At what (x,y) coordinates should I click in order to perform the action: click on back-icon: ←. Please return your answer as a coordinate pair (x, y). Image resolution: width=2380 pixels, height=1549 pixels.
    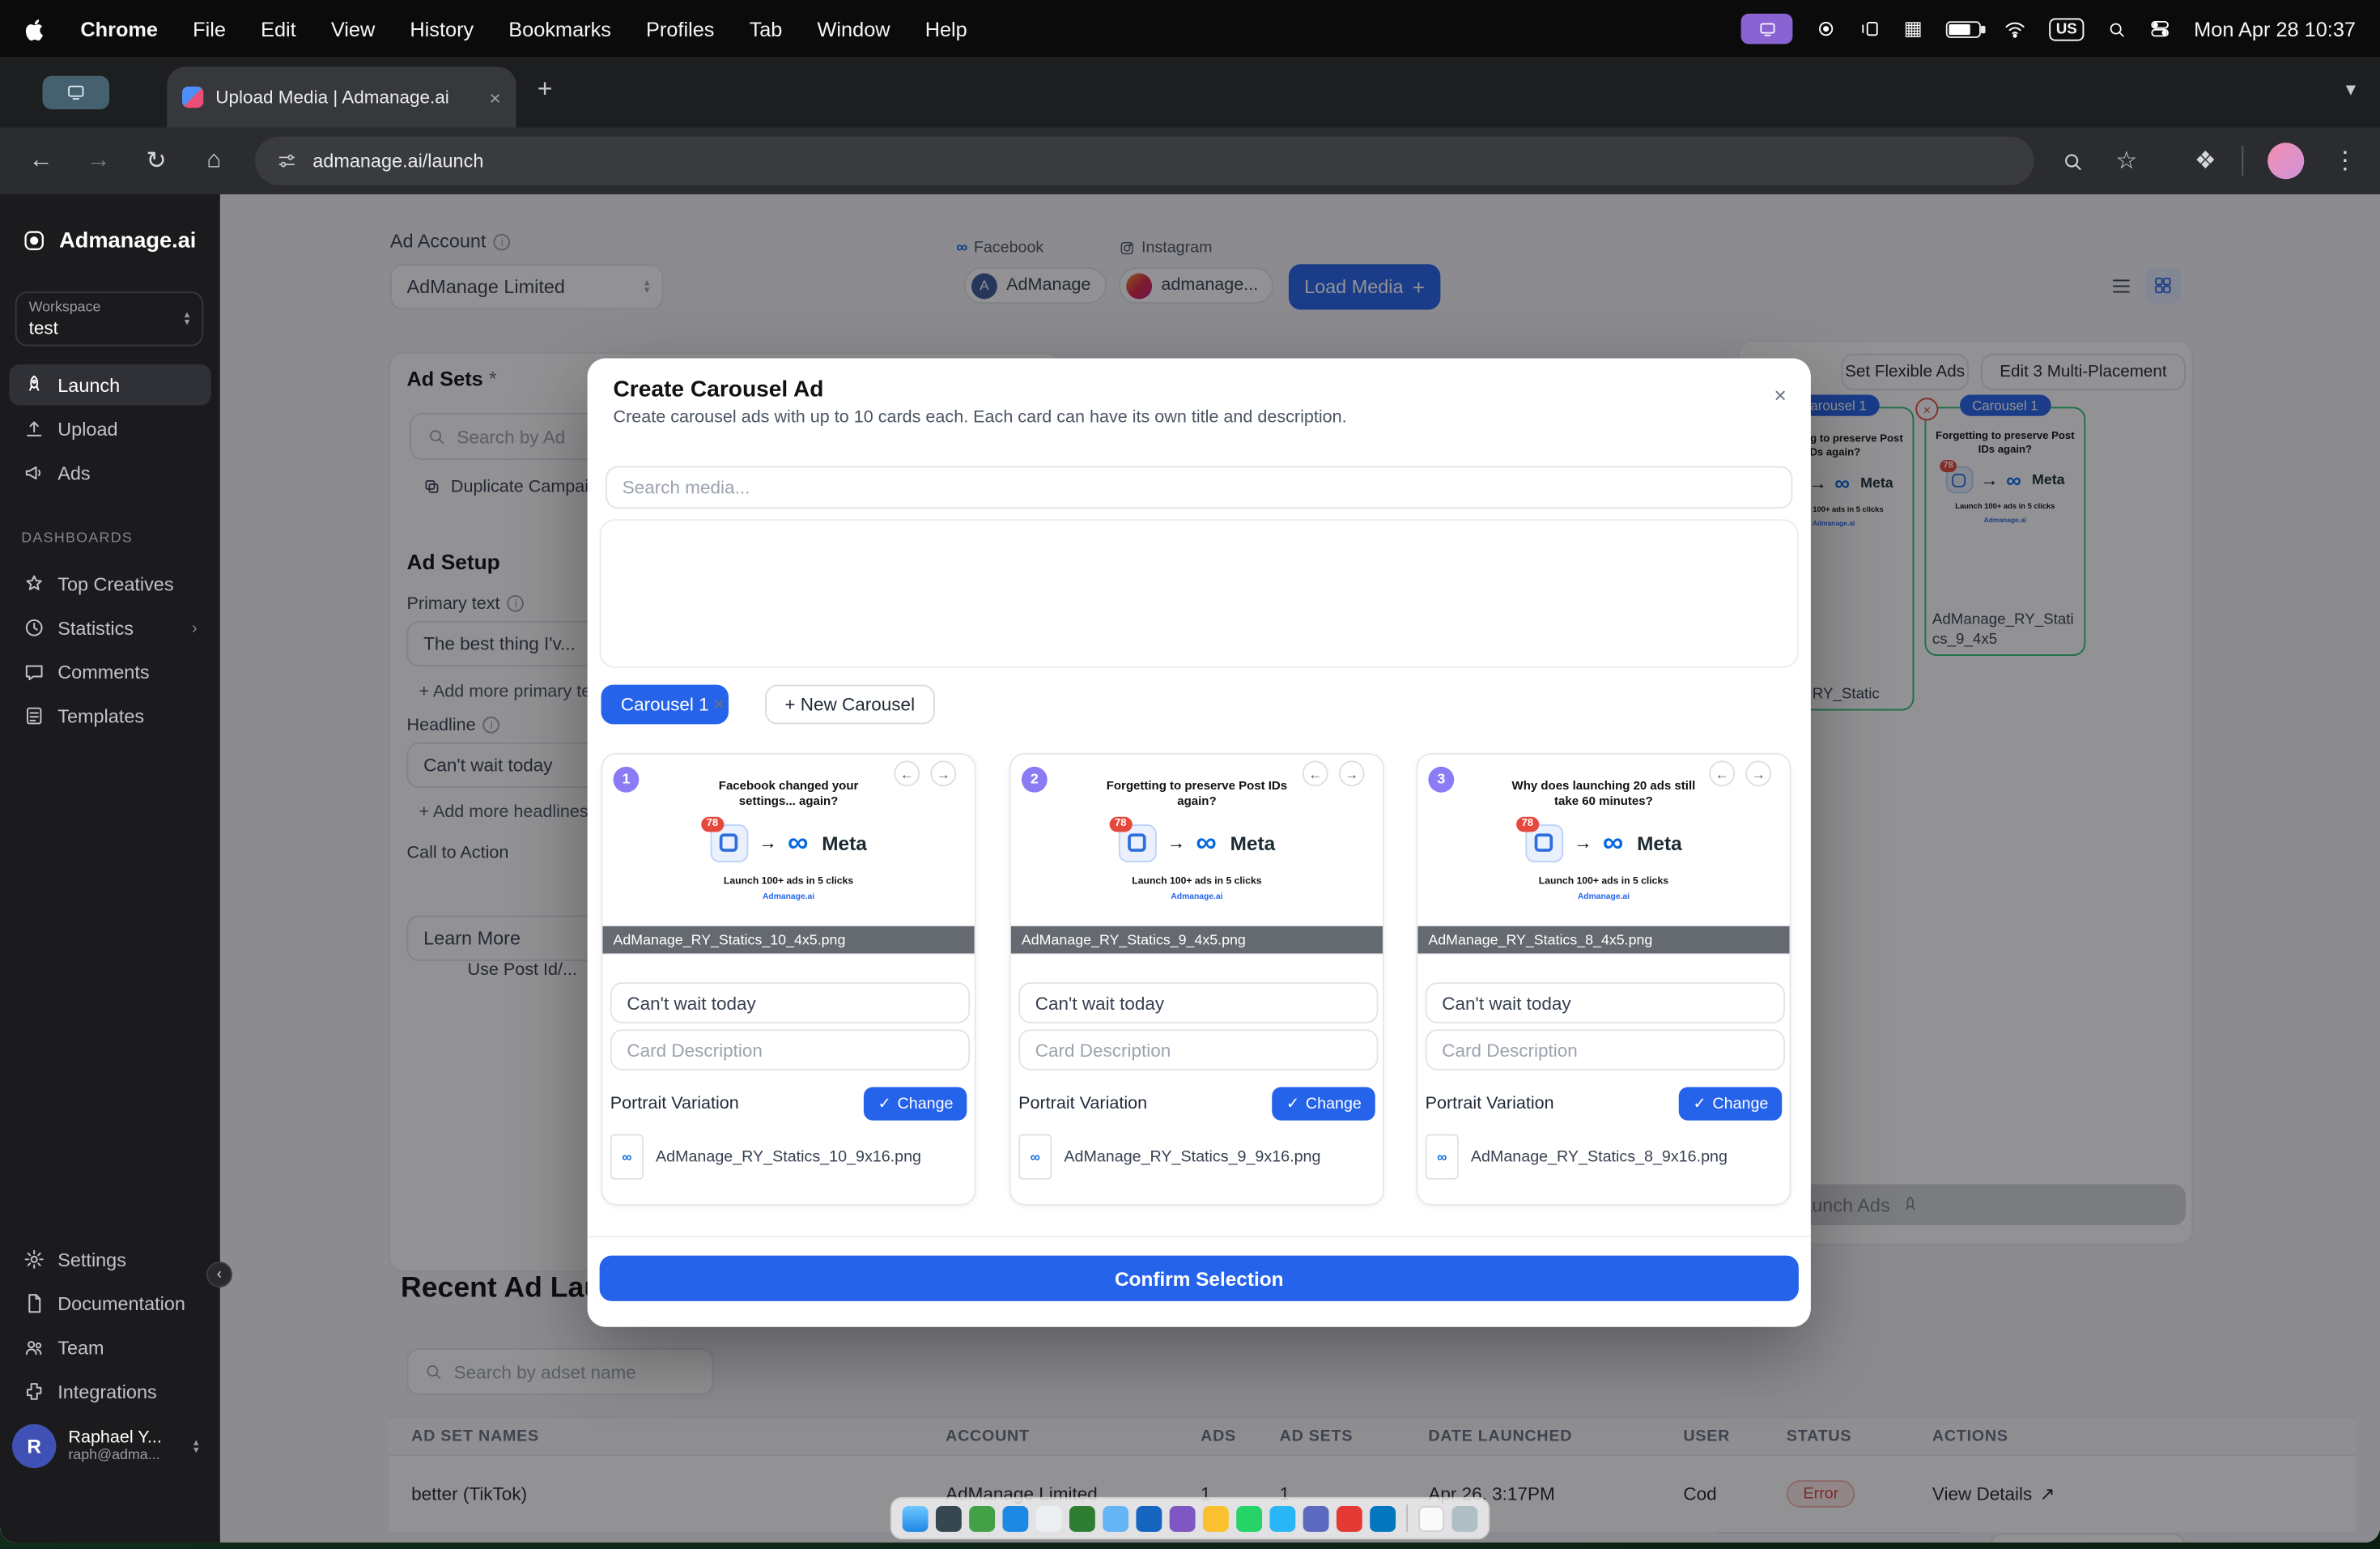
    Looking at the image, I should click on (41, 162).